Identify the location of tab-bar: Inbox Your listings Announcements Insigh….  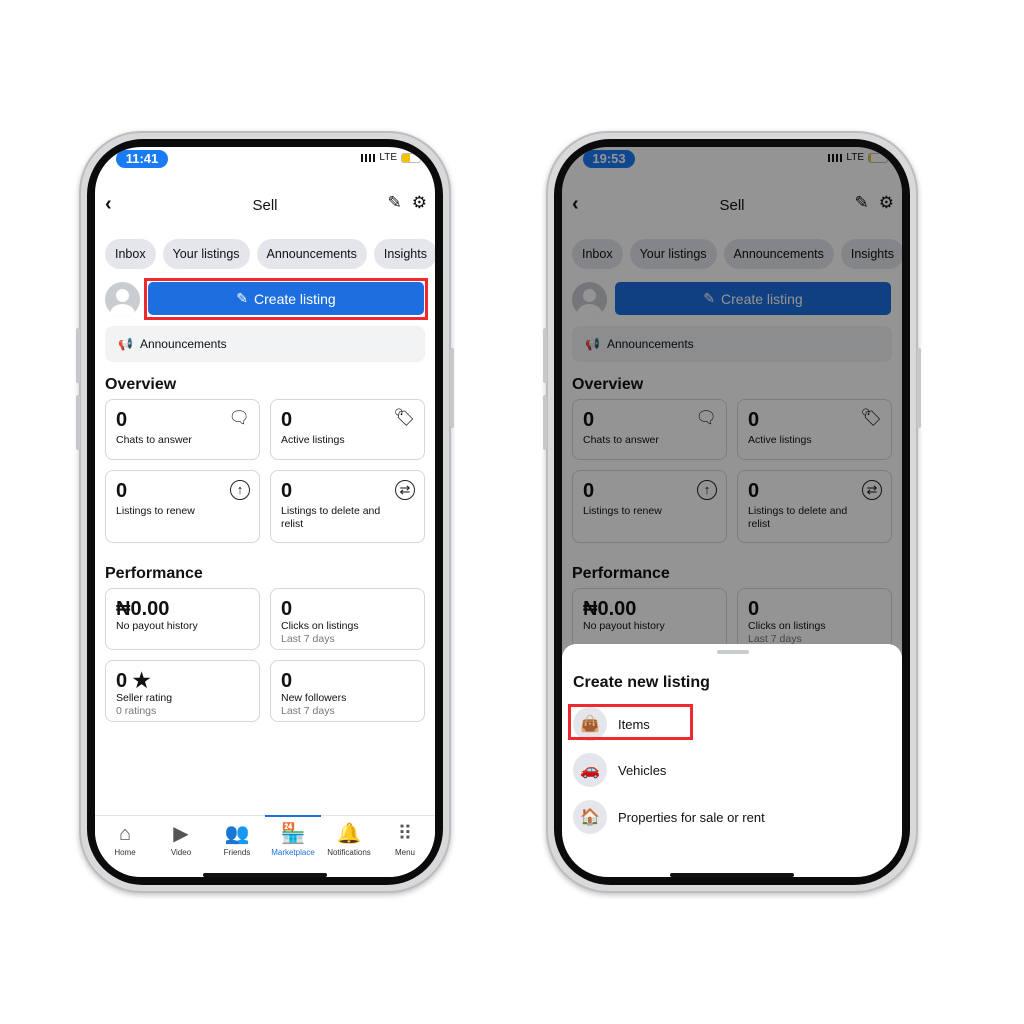
(270, 254).